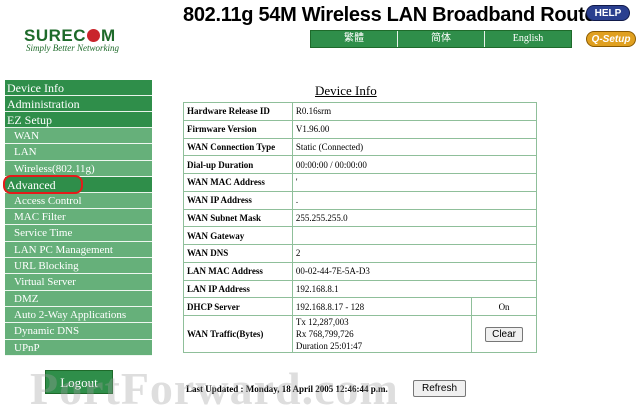 This screenshot has height=413, width=640. Describe the element at coordinates (354, 39) in the screenshot. I see `lang-traditional-chinese: 繁體` at that location.